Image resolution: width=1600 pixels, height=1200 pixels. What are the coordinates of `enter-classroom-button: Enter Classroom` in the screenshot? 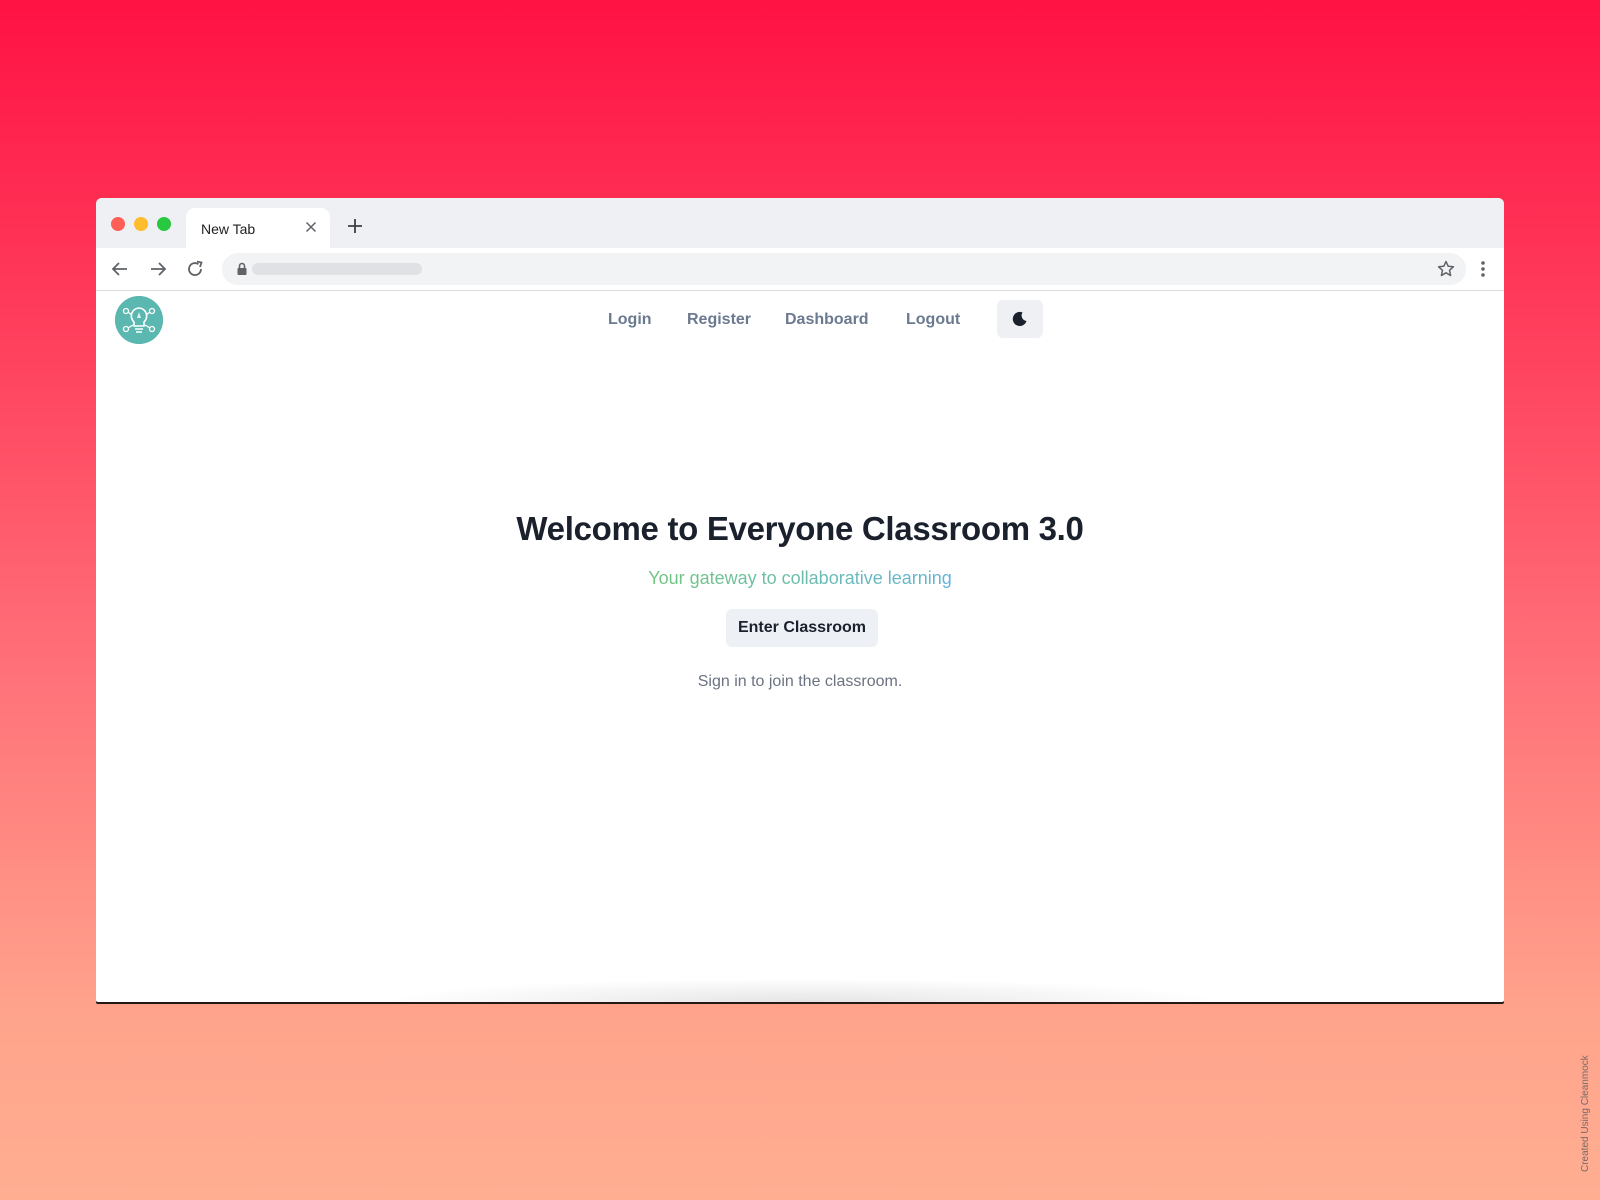 It's located at (802, 628).